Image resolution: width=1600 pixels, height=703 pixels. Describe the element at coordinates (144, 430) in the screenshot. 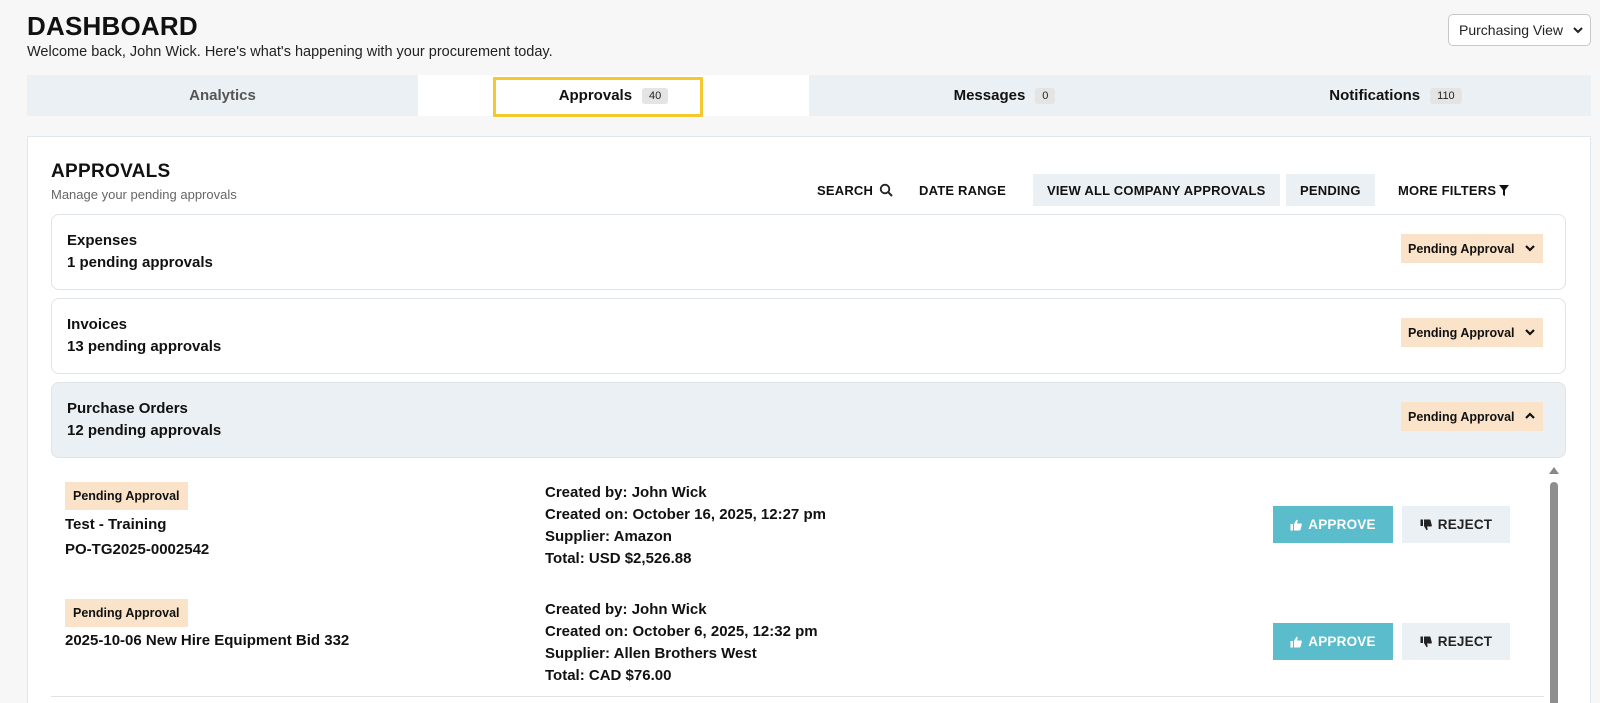

I see `group-count: 12 pending approvals` at that location.